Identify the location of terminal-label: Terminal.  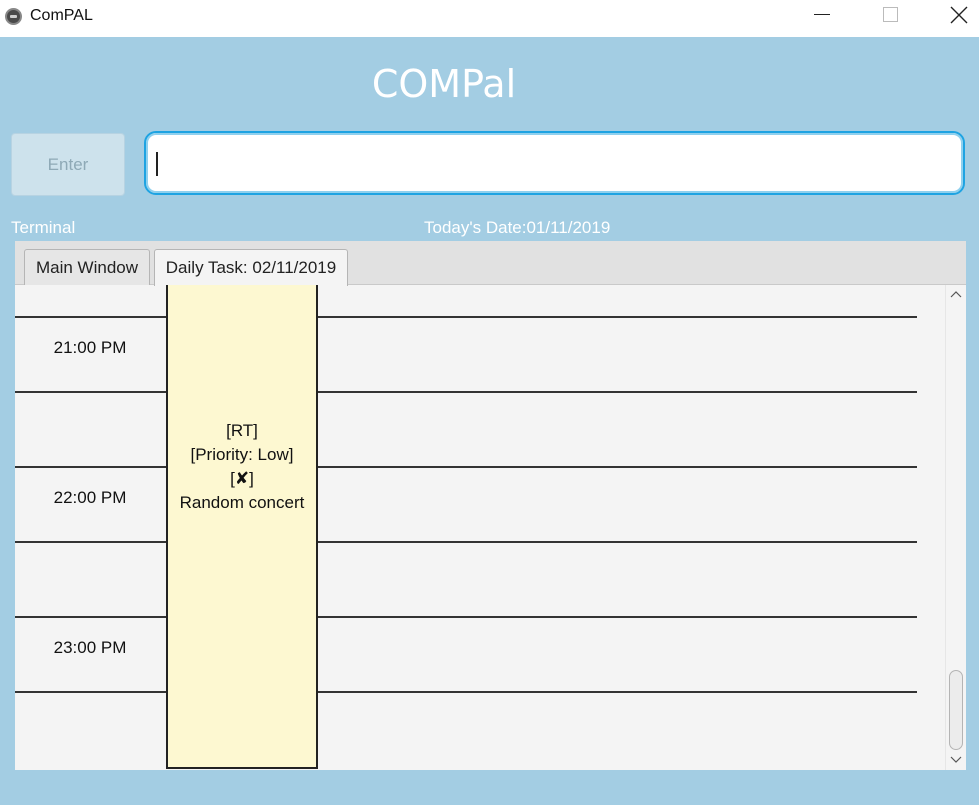
(43, 227).